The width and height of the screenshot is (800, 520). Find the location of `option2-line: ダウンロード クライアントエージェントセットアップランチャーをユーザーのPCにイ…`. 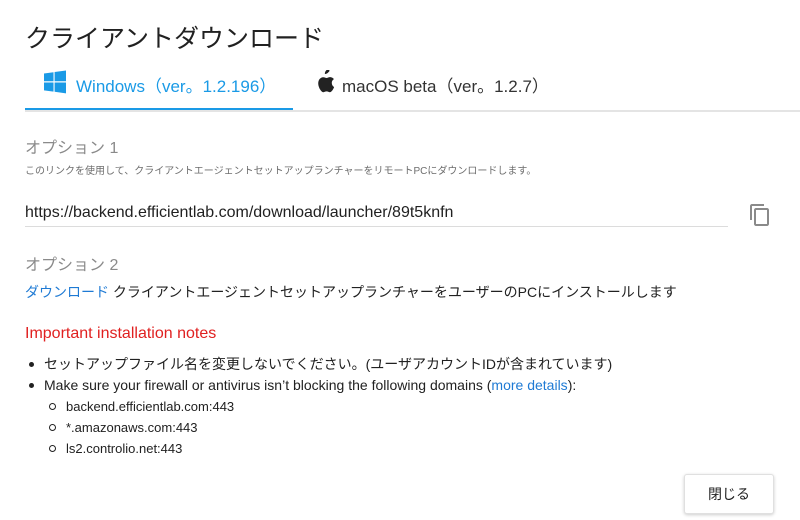

option2-line: ダウンロード クライアントエージェントセットアップランチャーをユーザーのPCにイ… is located at coordinates (351, 292).